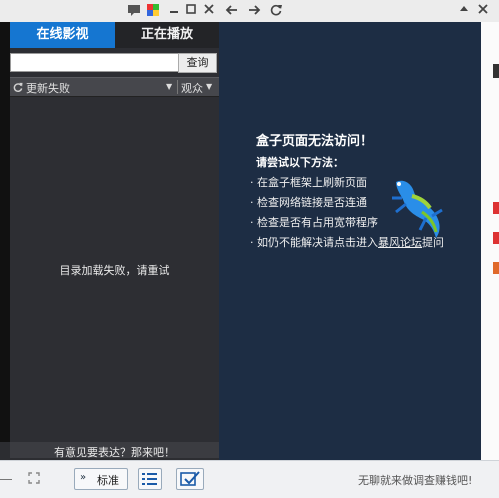 The image size is (499, 498). I want to click on skin-icon, so click(153, 11).